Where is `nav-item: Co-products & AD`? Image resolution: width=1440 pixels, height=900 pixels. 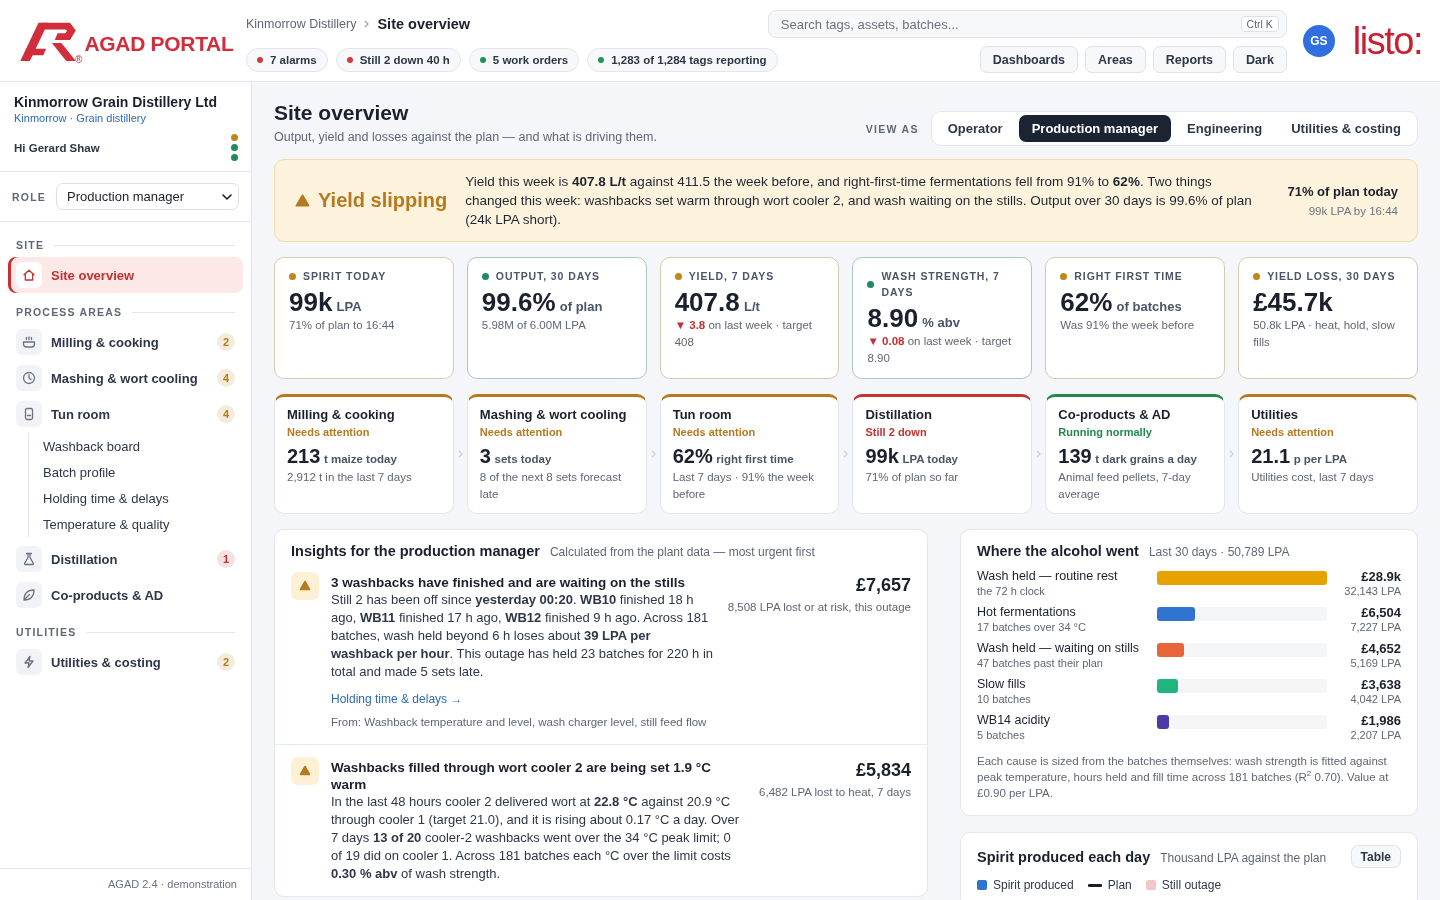 nav-item: Co-products & AD is located at coordinates (125, 595).